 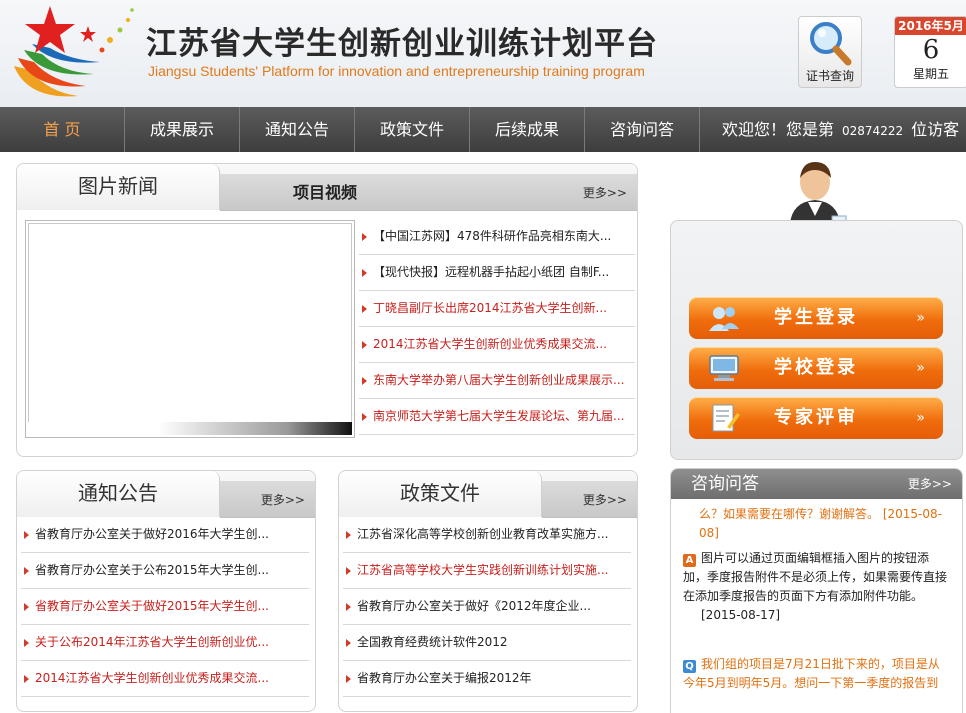 I want to click on news-tab-bar, so click(x=428, y=192).